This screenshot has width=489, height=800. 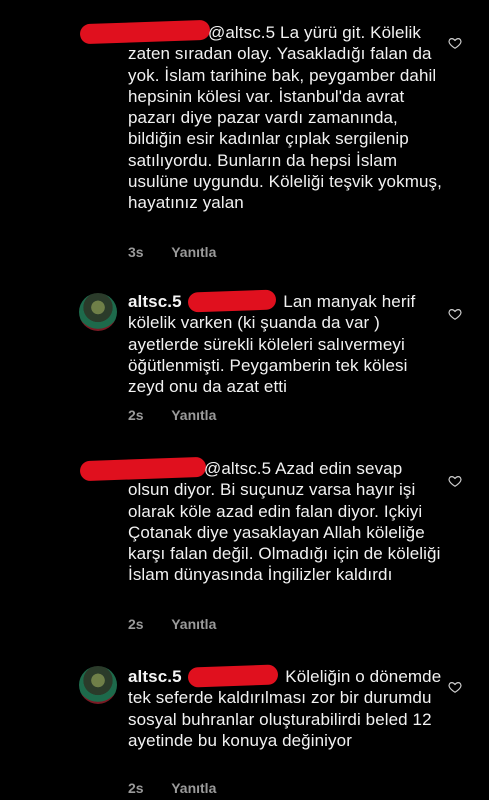 What do you see at coordinates (136, 252) in the screenshot?
I see `timestamp: 3s` at bounding box center [136, 252].